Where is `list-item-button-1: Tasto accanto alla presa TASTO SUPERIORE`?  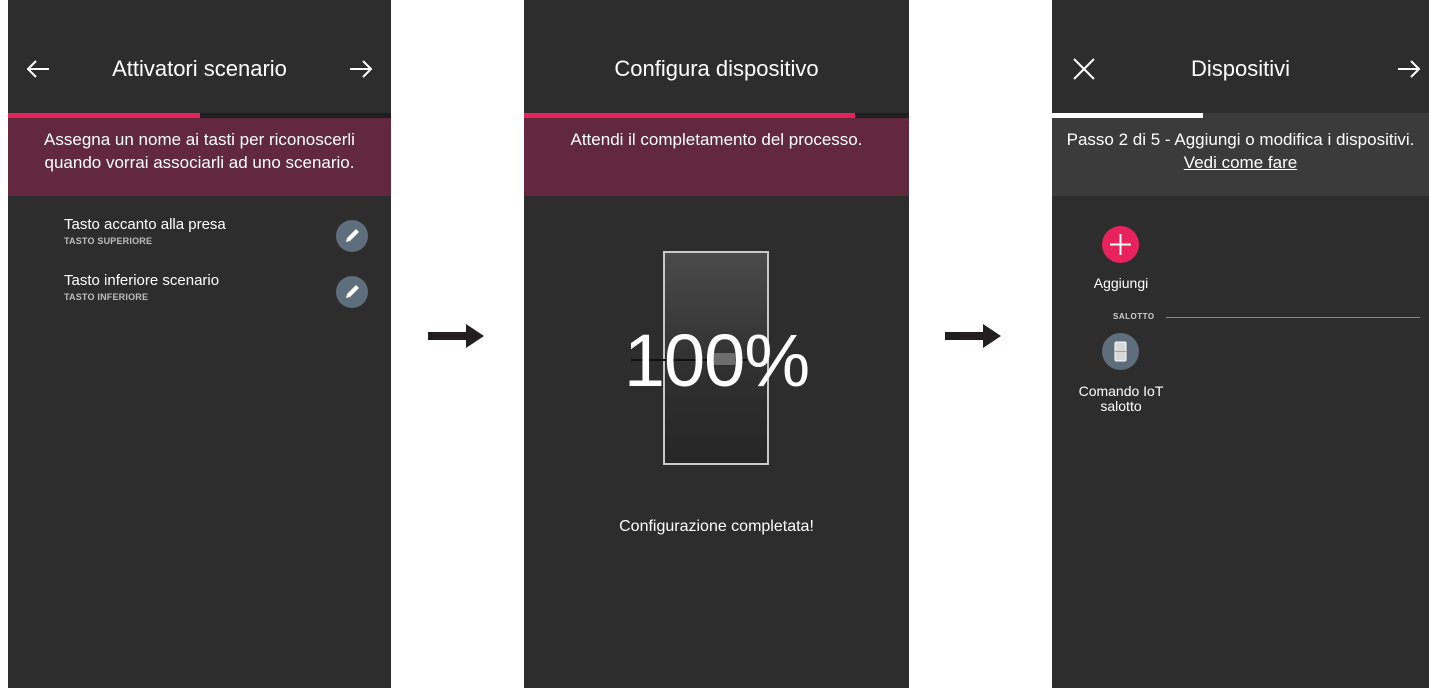 list-item-button-1: Tasto accanto alla presa TASTO SUPERIORE is located at coordinates (199, 242).